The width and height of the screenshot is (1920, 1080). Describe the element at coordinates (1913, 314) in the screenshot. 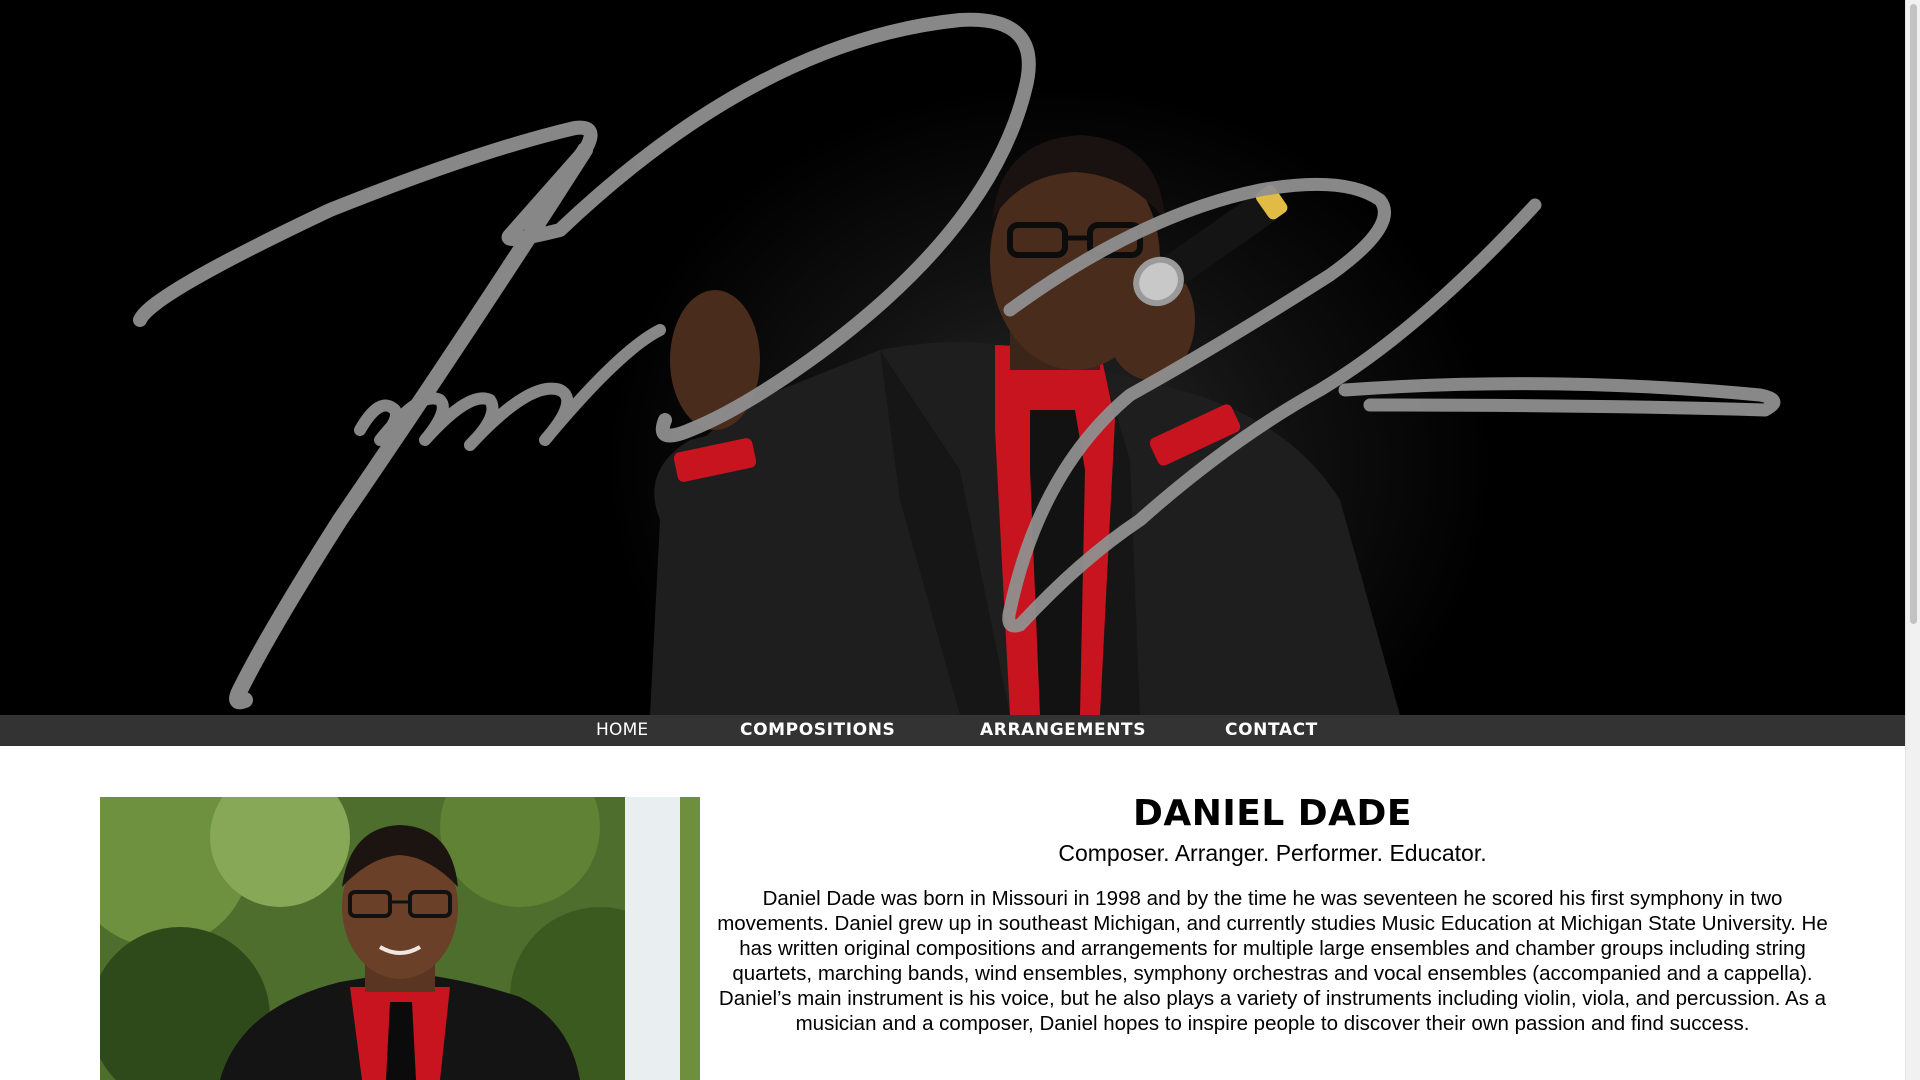

I see `scrollbar-thumb` at that location.